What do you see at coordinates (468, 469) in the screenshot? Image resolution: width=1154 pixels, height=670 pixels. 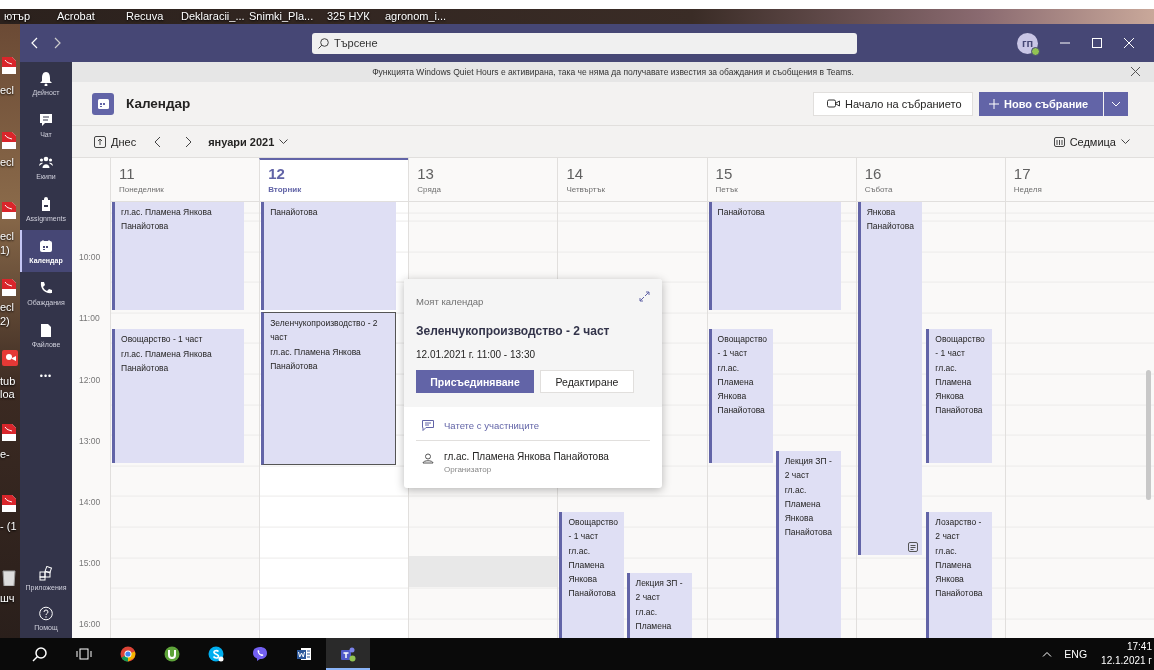 I see `organizer-role: Организатор` at bounding box center [468, 469].